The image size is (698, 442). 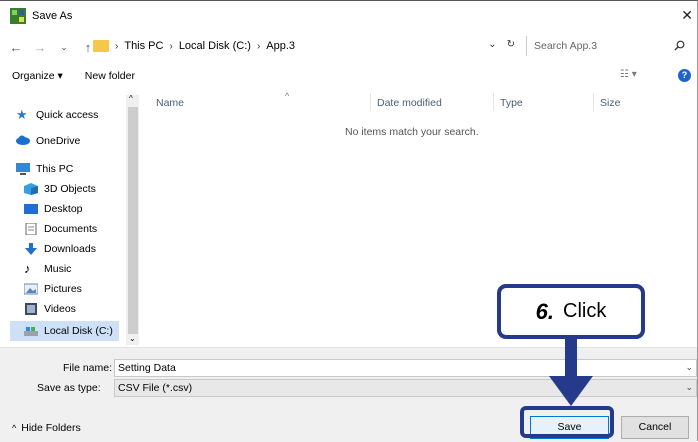 What do you see at coordinates (70, 249) in the screenshot?
I see `sidebar-item-label: Downloads` at bounding box center [70, 249].